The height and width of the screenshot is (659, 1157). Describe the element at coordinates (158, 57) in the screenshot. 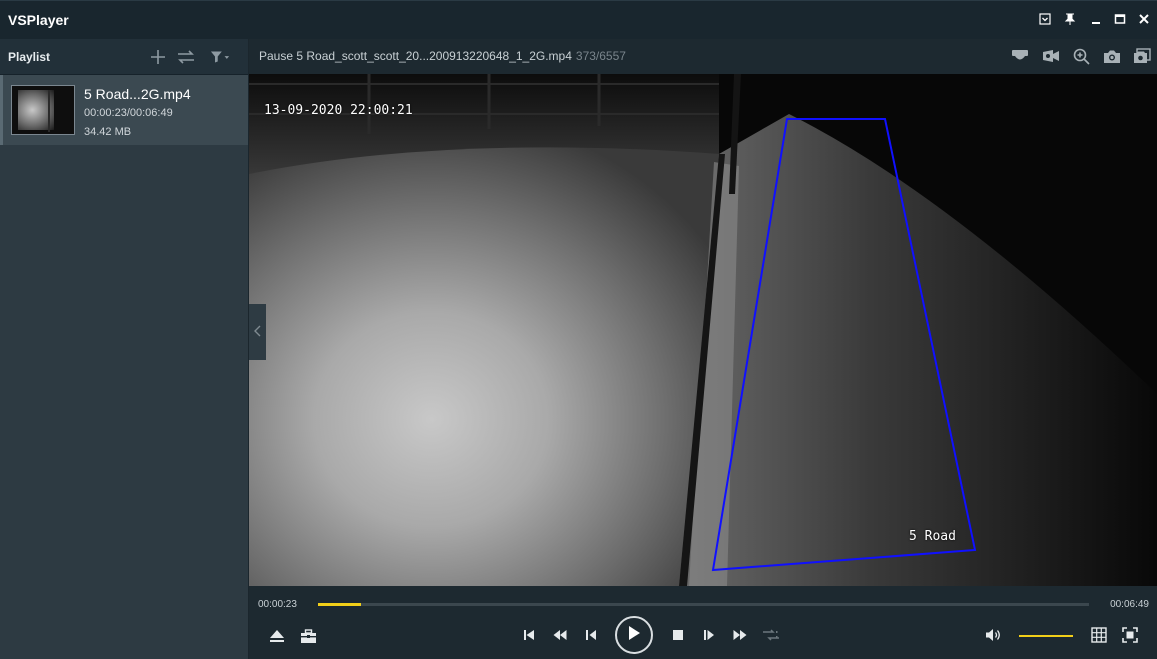

I see `add-file-icon` at that location.